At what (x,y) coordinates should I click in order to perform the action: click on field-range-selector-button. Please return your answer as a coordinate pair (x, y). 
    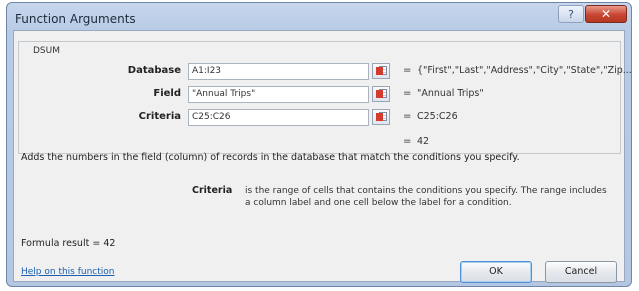
    Looking at the image, I should click on (381, 94).